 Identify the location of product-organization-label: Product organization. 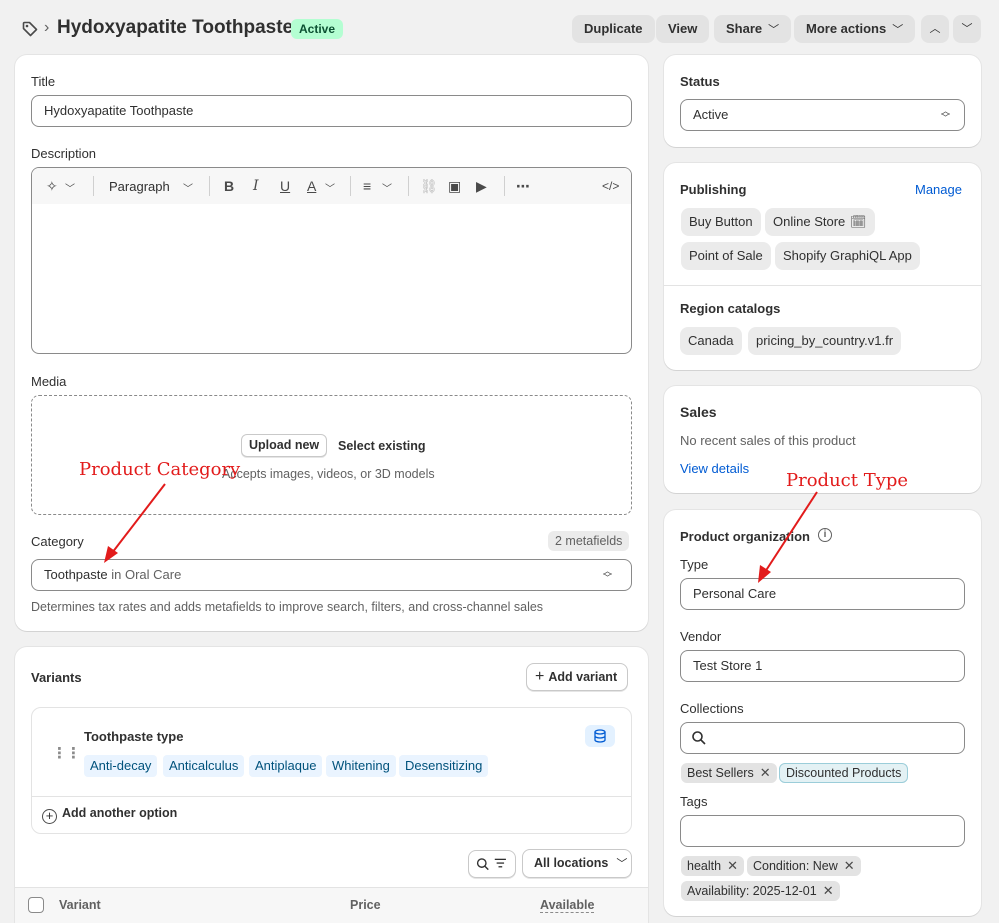
(745, 536).